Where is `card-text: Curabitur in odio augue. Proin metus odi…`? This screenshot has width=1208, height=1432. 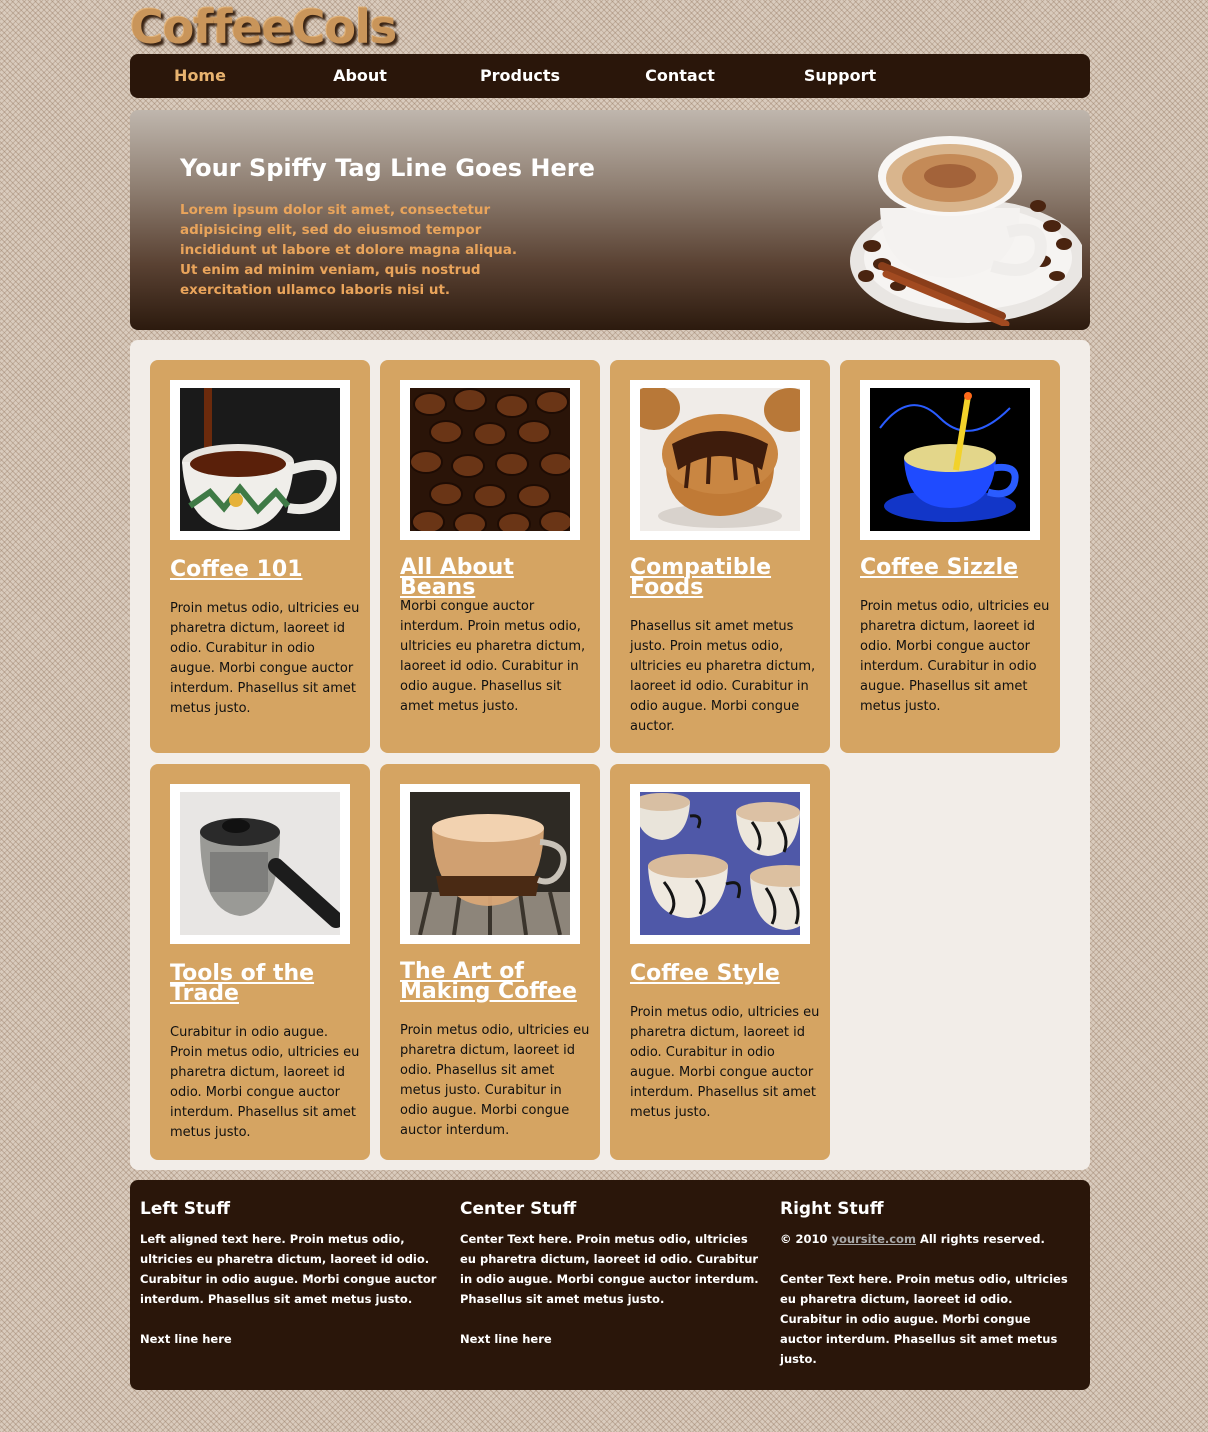
card-text: Curabitur in odio augue. Proin metus odi… is located at coordinates (265, 1082).